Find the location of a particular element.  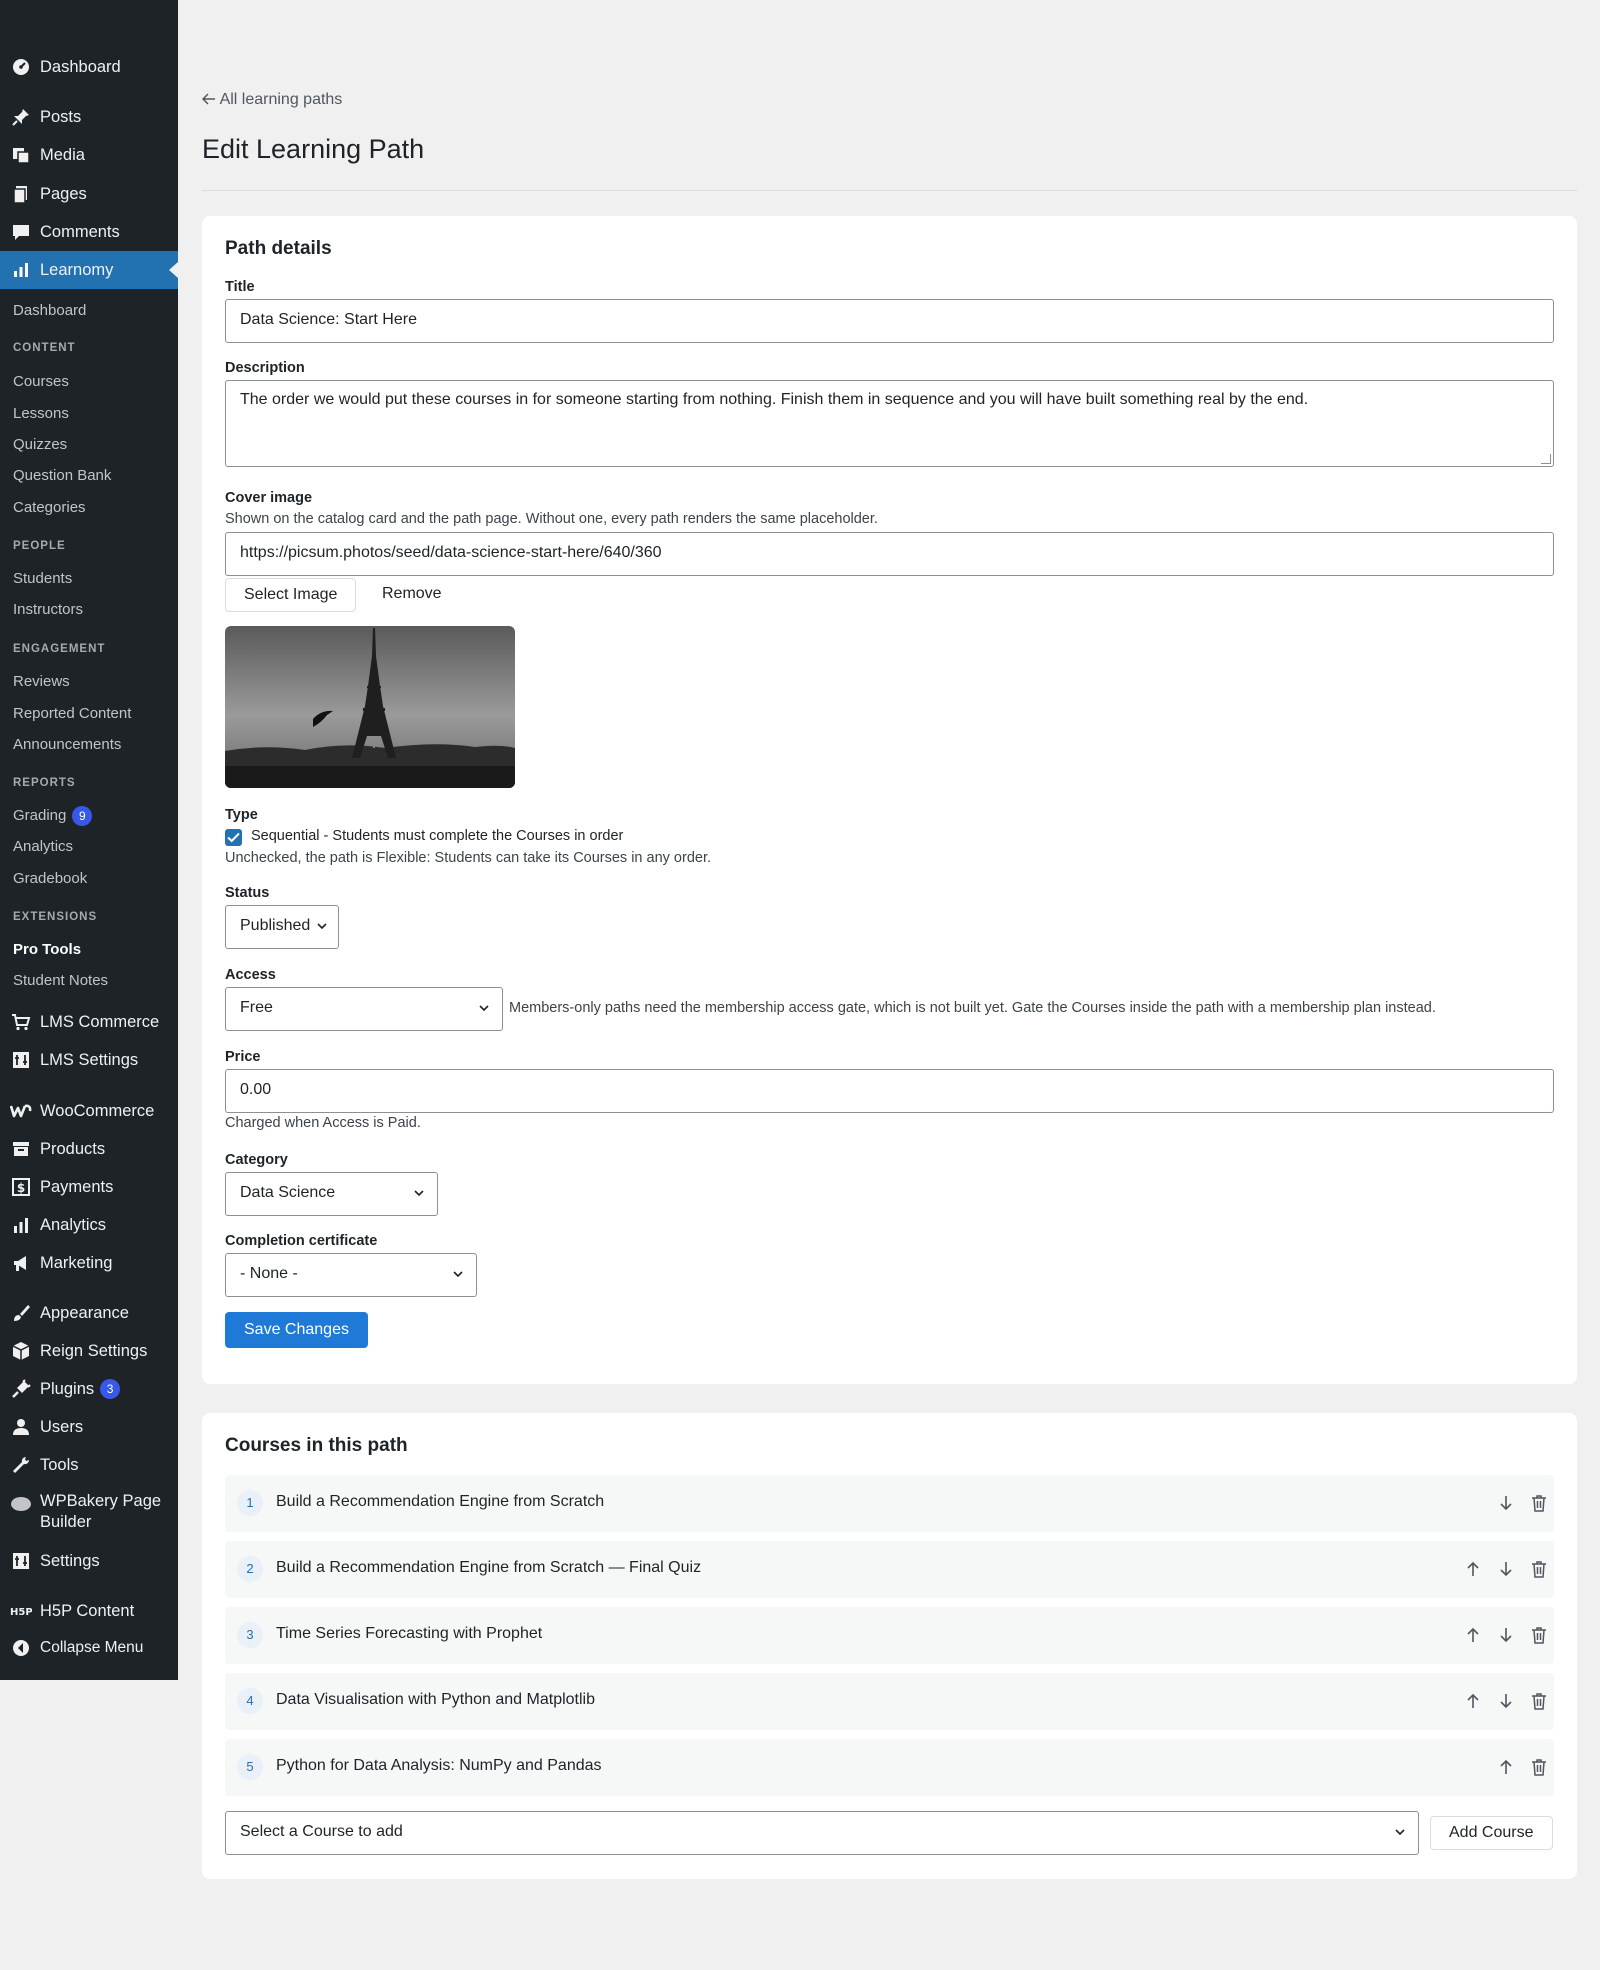

grading-count-badge: 9 is located at coordinates (82, 816).